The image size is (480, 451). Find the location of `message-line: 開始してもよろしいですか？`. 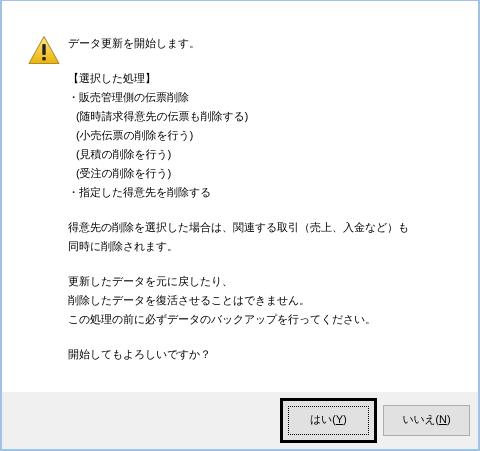

message-line: 開始してもよろしいですか？ is located at coordinates (139, 355).